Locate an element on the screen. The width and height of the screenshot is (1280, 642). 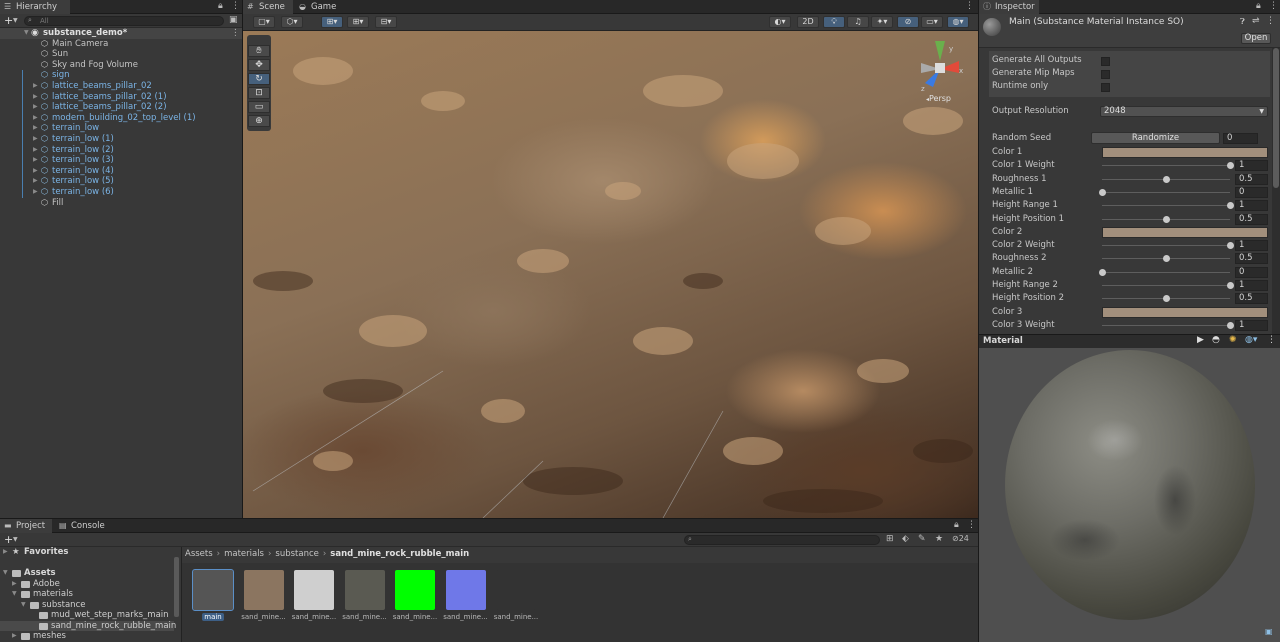
tab-scene: # Scene is located at coordinates (268, 7).